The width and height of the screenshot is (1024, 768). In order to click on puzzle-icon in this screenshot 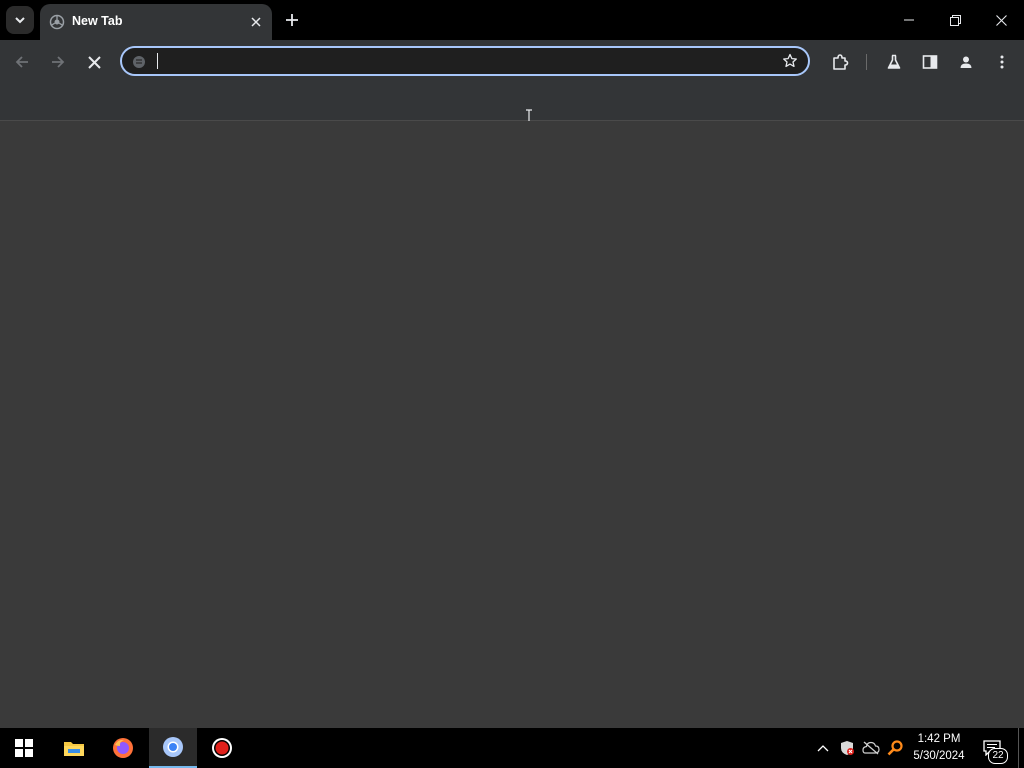, I will do `click(841, 62)`.